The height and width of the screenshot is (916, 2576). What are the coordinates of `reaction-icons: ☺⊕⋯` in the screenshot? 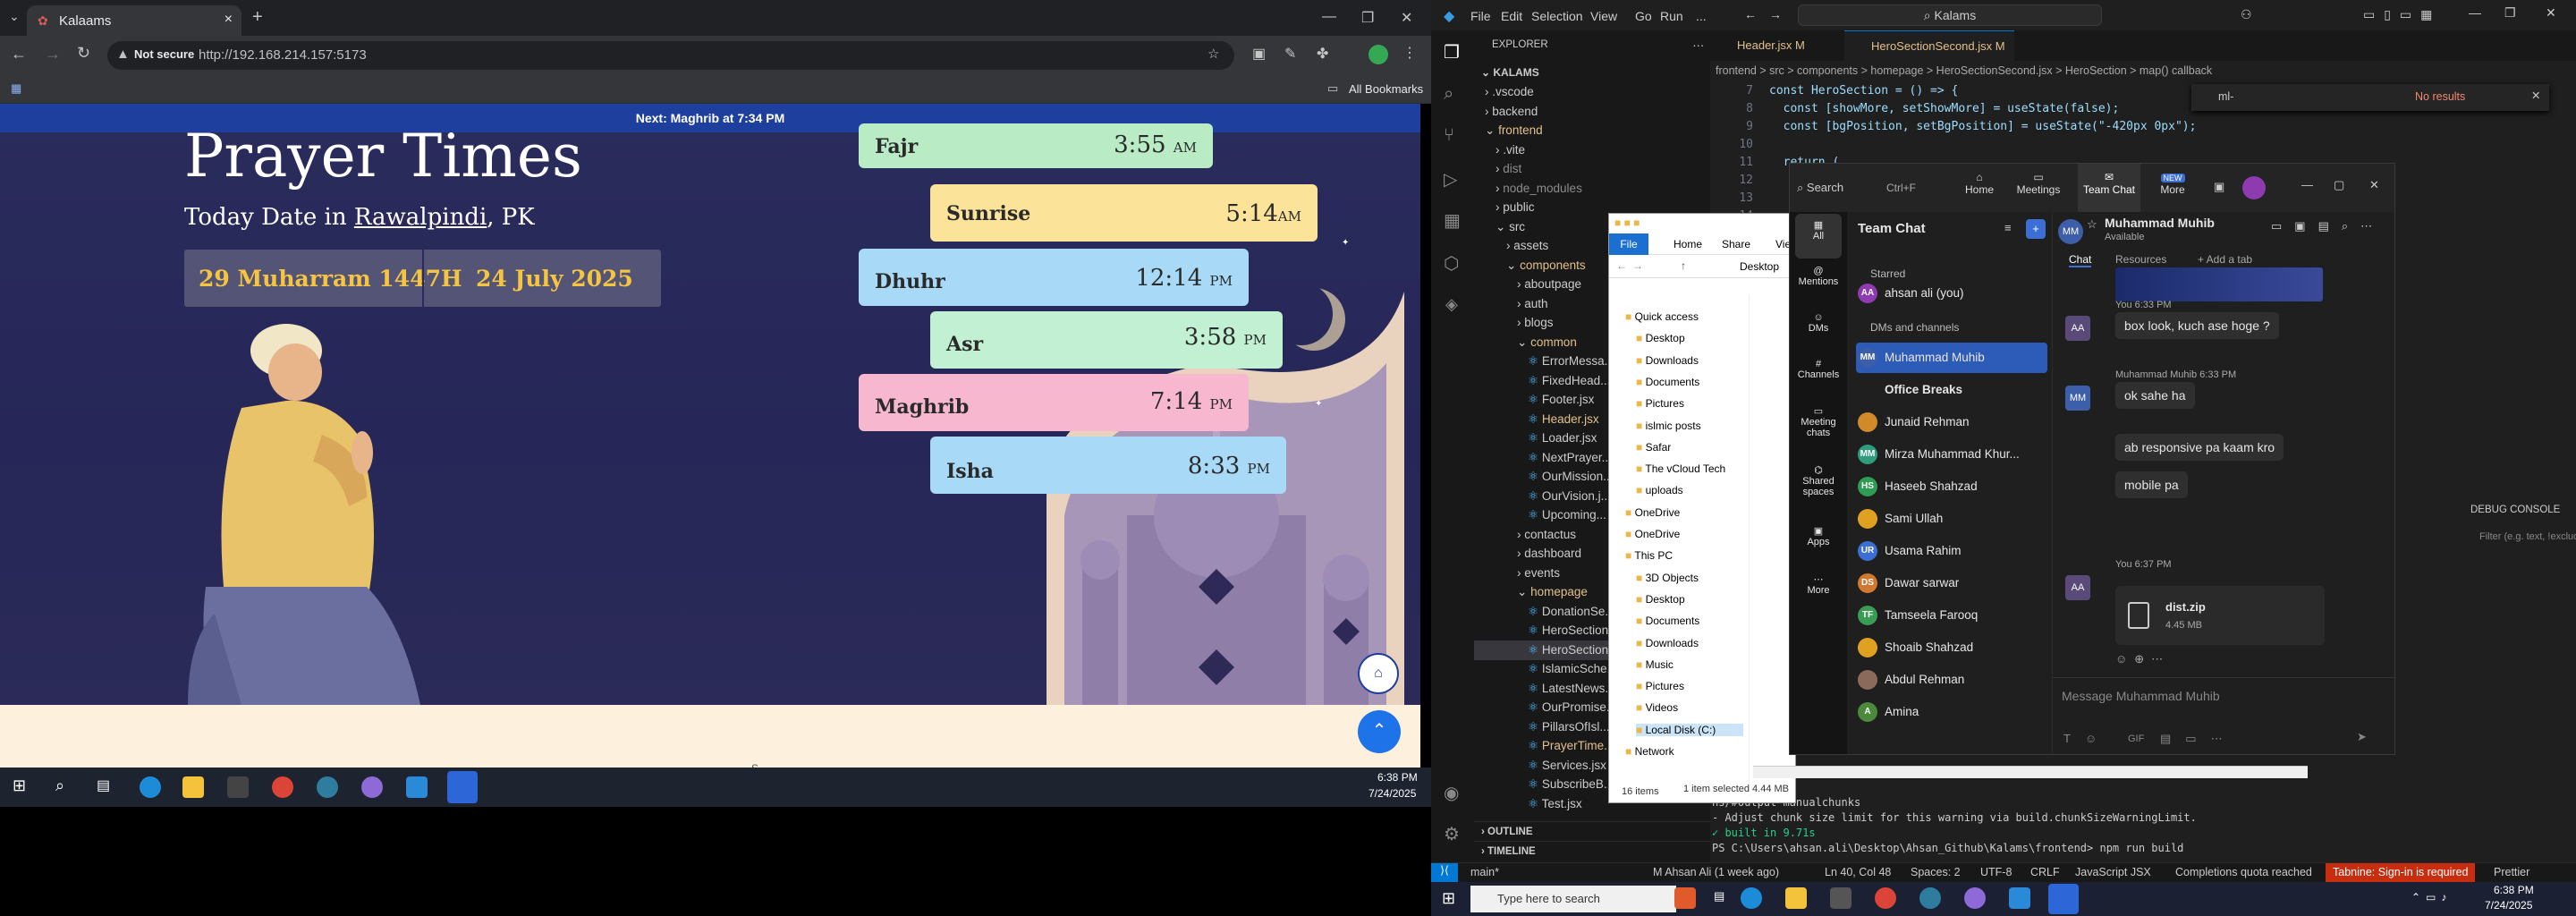 It's located at (2142, 659).